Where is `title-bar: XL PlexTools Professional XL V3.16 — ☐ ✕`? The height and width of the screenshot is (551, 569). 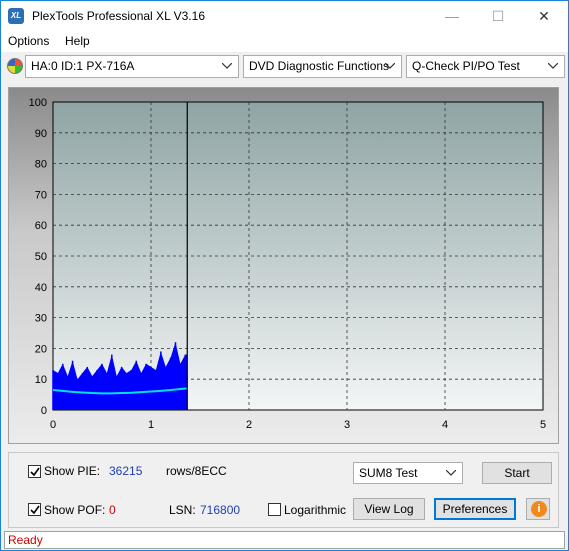
title-bar: XL PlexTools Professional XL V3.16 — ☐ ✕ is located at coordinates (284, 16).